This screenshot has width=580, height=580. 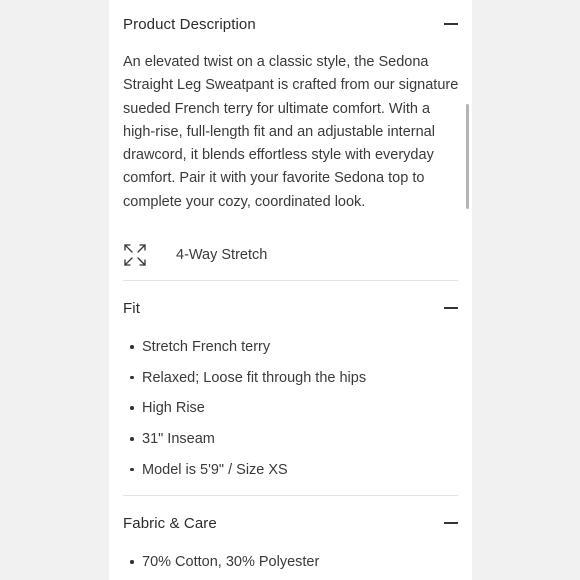 What do you see at coordinates (290, 444) in the screenshot?
I see `list-item: 31" Inseam` at bounding box center [290, 444].